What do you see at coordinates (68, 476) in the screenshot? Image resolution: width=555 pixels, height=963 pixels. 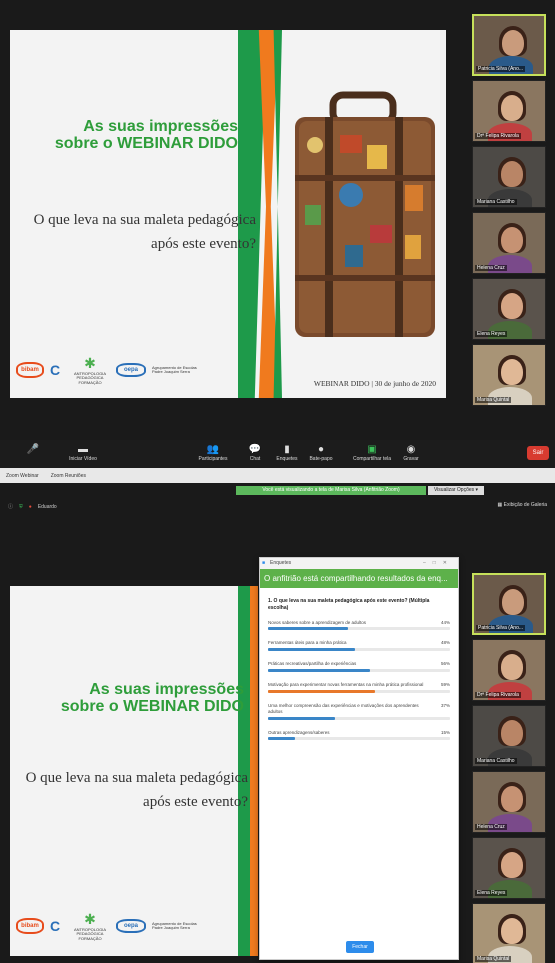 I see `tab-zoom-meetings: Zoom Reuniões` at bounding box center [68, 476].